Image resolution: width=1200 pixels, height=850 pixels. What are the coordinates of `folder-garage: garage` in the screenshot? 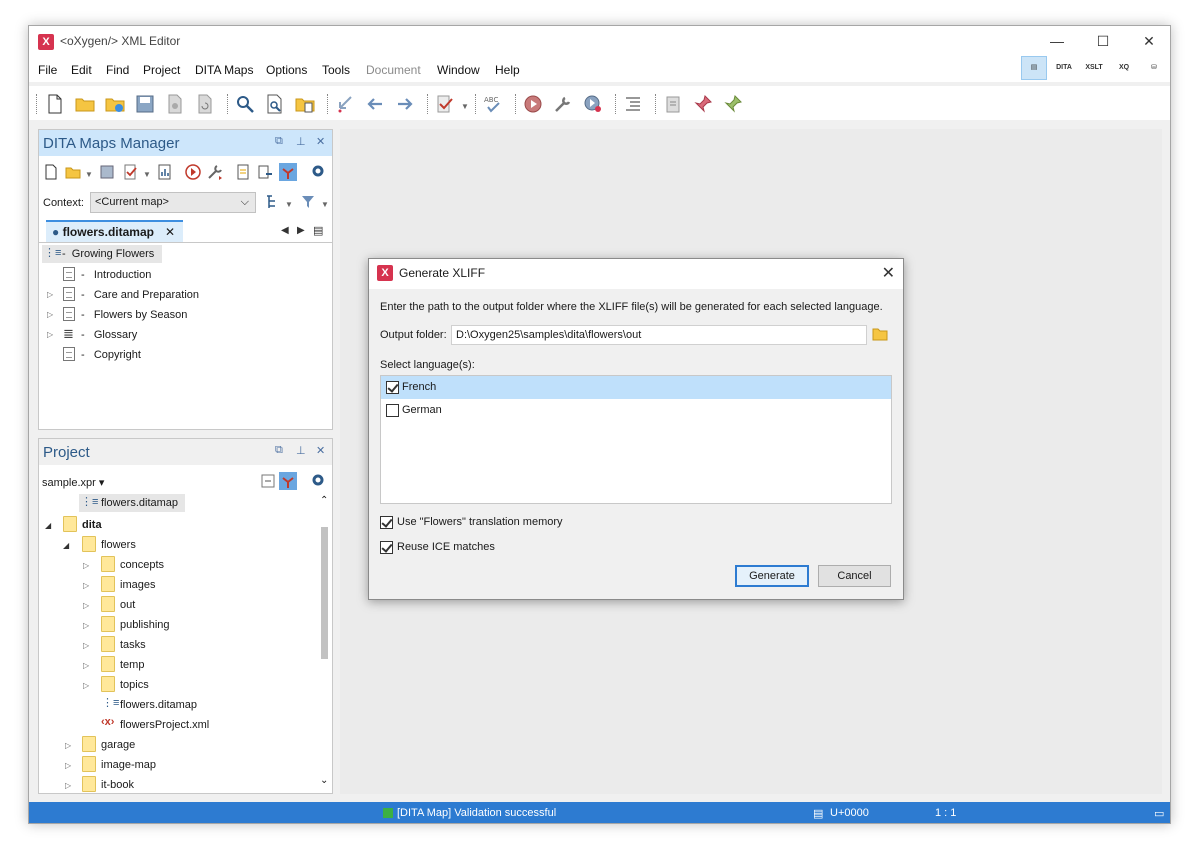 It's located at (118, 745).